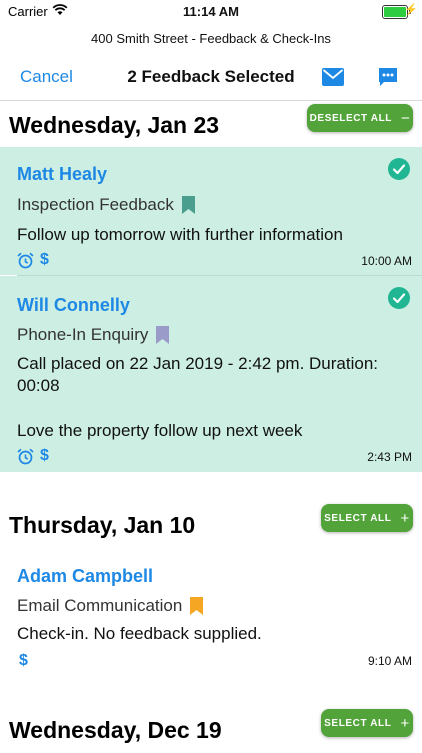  Describe the element at coordinates (211, 100) in the screenshot. I see `nav-divider` at that location.